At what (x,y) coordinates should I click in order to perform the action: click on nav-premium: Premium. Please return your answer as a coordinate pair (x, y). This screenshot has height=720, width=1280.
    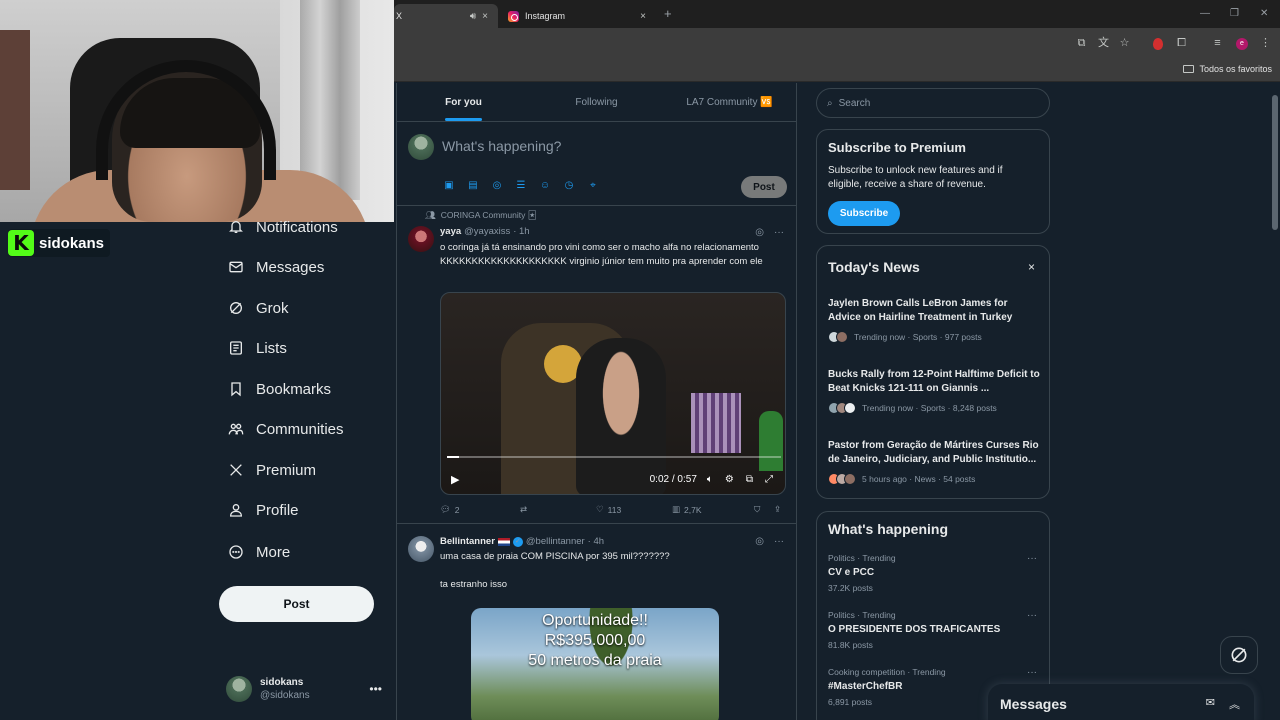
    Looking at the image, I should click on (272, 470).